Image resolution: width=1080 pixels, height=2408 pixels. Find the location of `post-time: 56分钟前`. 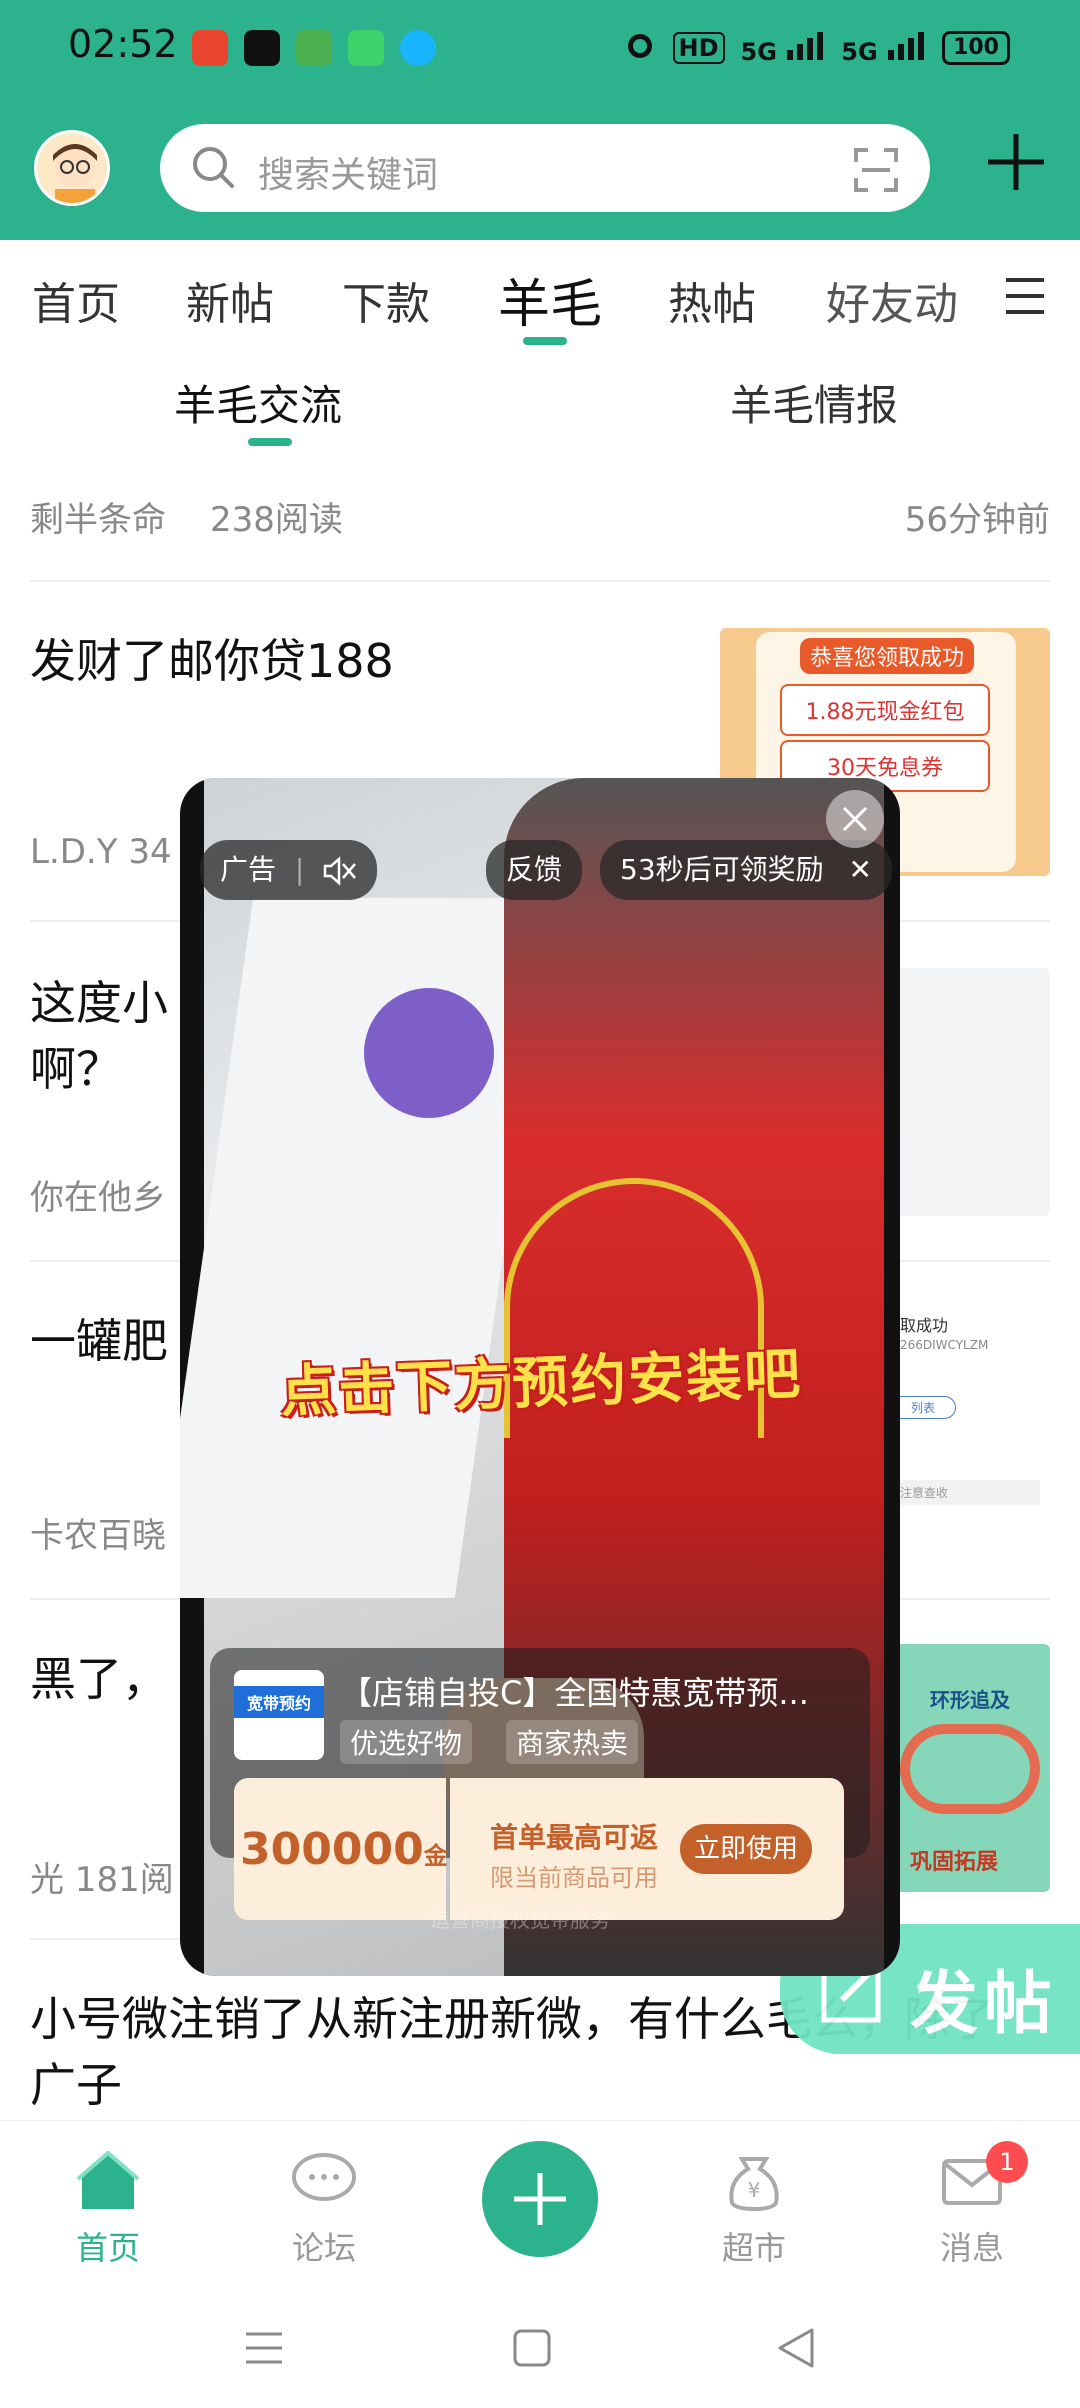

post-time: 56分钟前 is located at coordinates (977, 520).